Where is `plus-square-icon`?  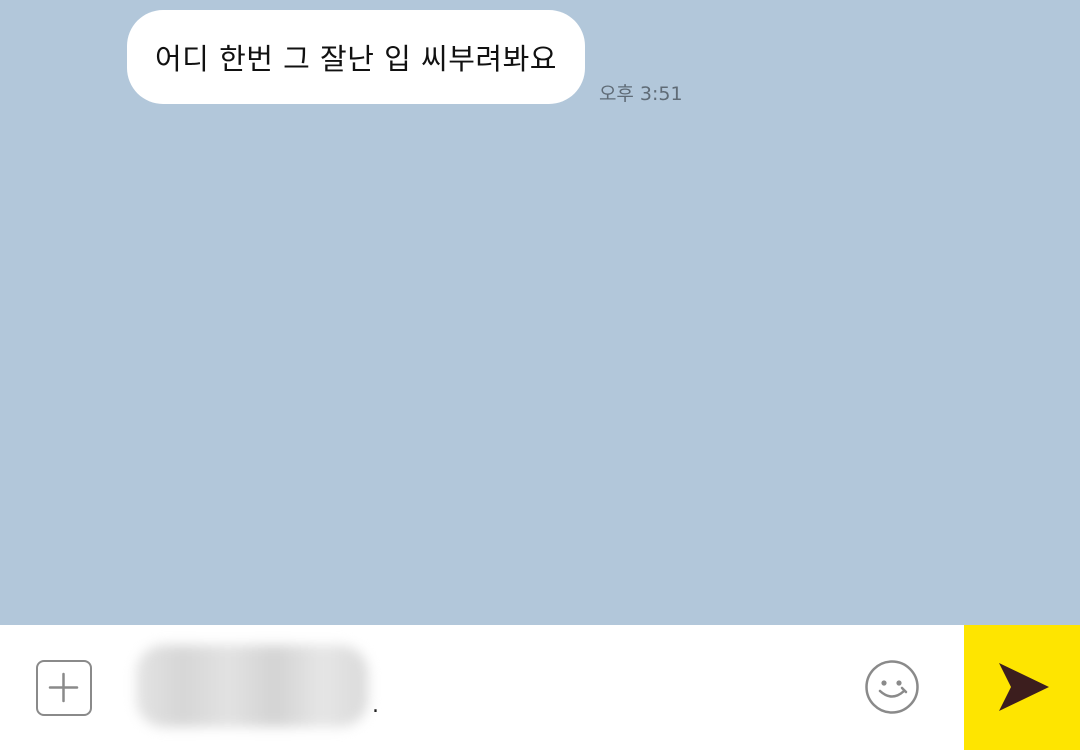 plus-square-icon is located at coordinates (63, 687).